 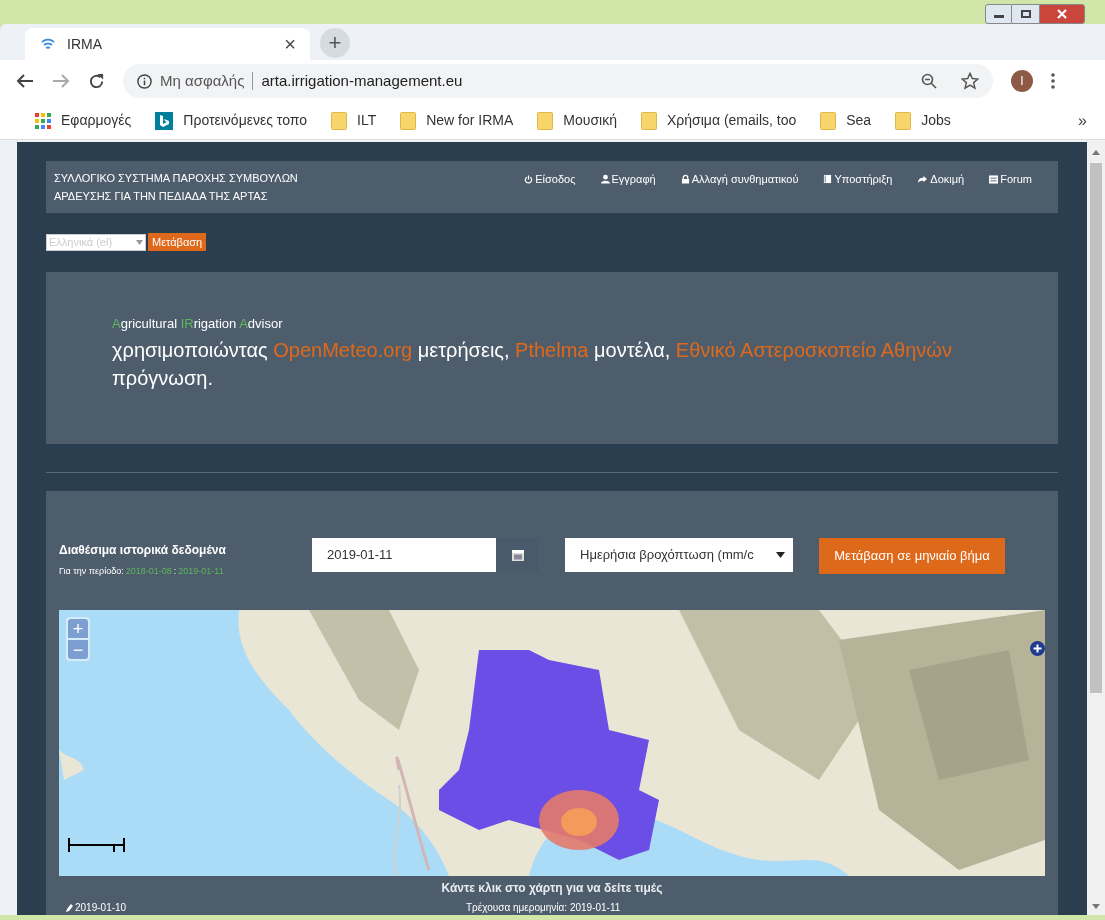 What do you see at coordinates (167, 44) in the screenshot?
I see `browser-tab: IRMA ×` at bounding box center [167, 44].